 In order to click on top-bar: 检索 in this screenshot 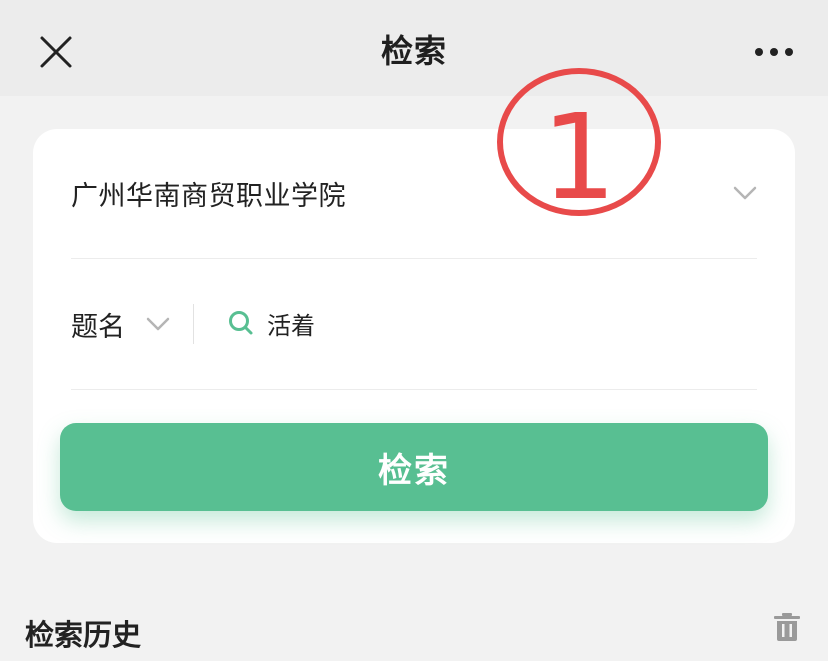, I will do `click(414, 48)`.